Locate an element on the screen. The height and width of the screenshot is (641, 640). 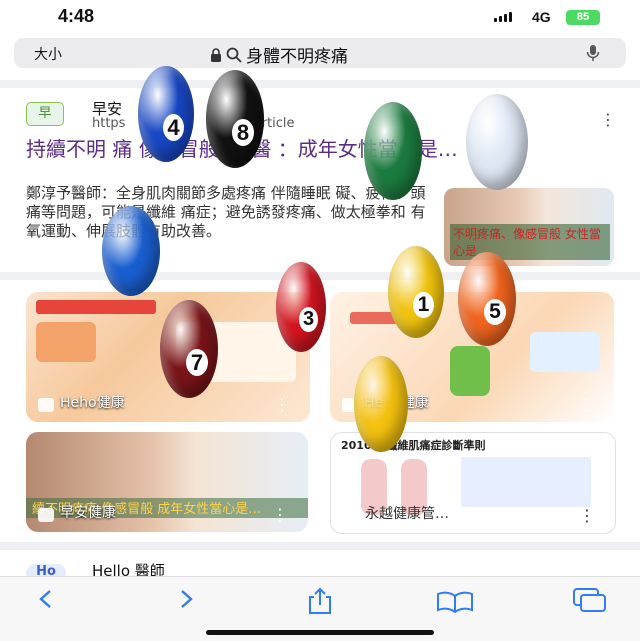
forward-icon is located at coordinates (186, 599).